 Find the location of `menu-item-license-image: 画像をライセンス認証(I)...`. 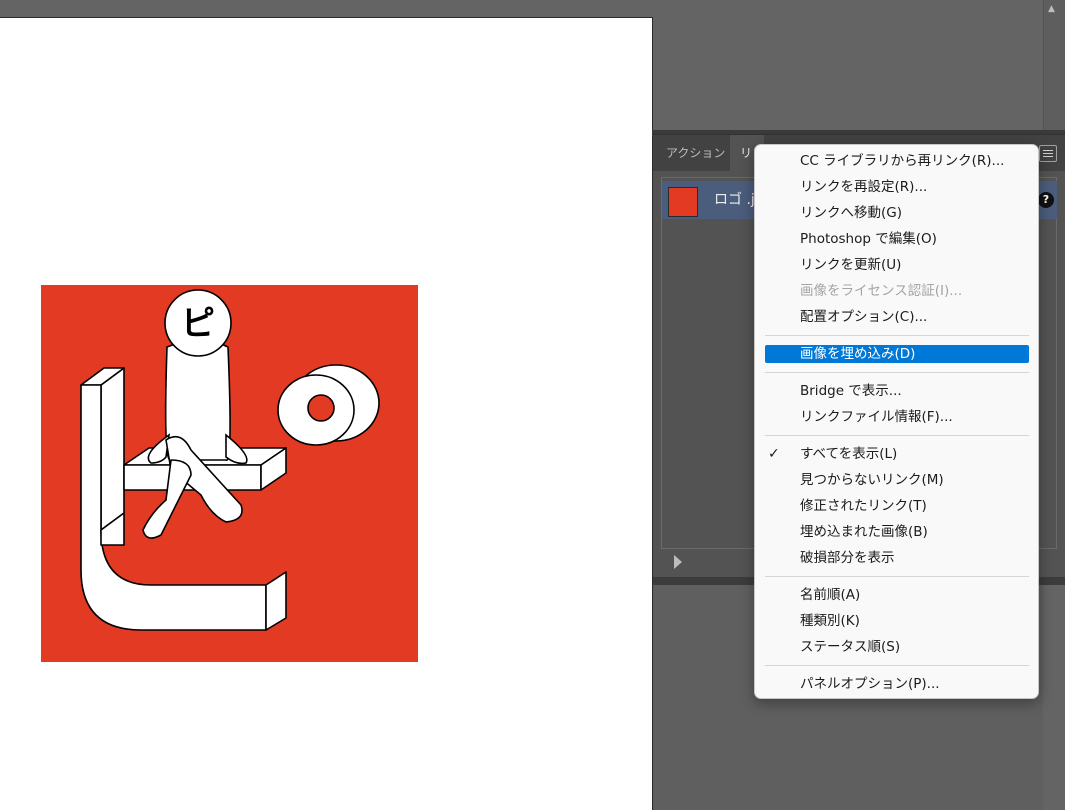

menu-item-license-image: 画像をライセンス認証(I)... is located at coordinates (881, 291).